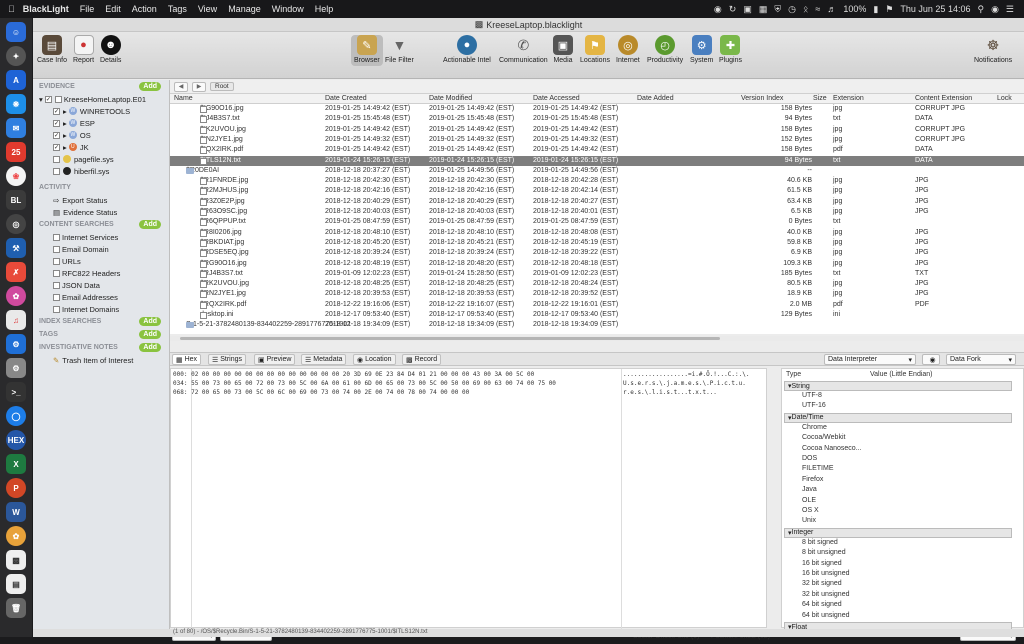 Image resolution: width=1024 pixels, height=644 pixels. What do you see at coordinates (101, 212) in the screenshot?
I see `evidence-status-item: ▤ Evidence Status` at bounding box center [101, 212].